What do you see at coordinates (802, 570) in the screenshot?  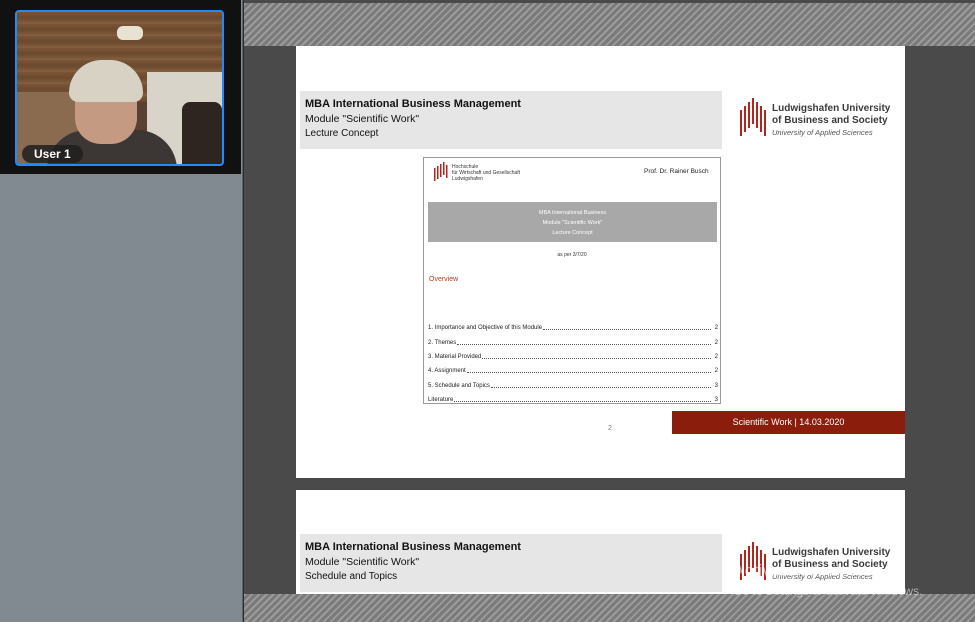 I see `activation-watermark-title: Activate Windows` at bounding box center [802, 570].